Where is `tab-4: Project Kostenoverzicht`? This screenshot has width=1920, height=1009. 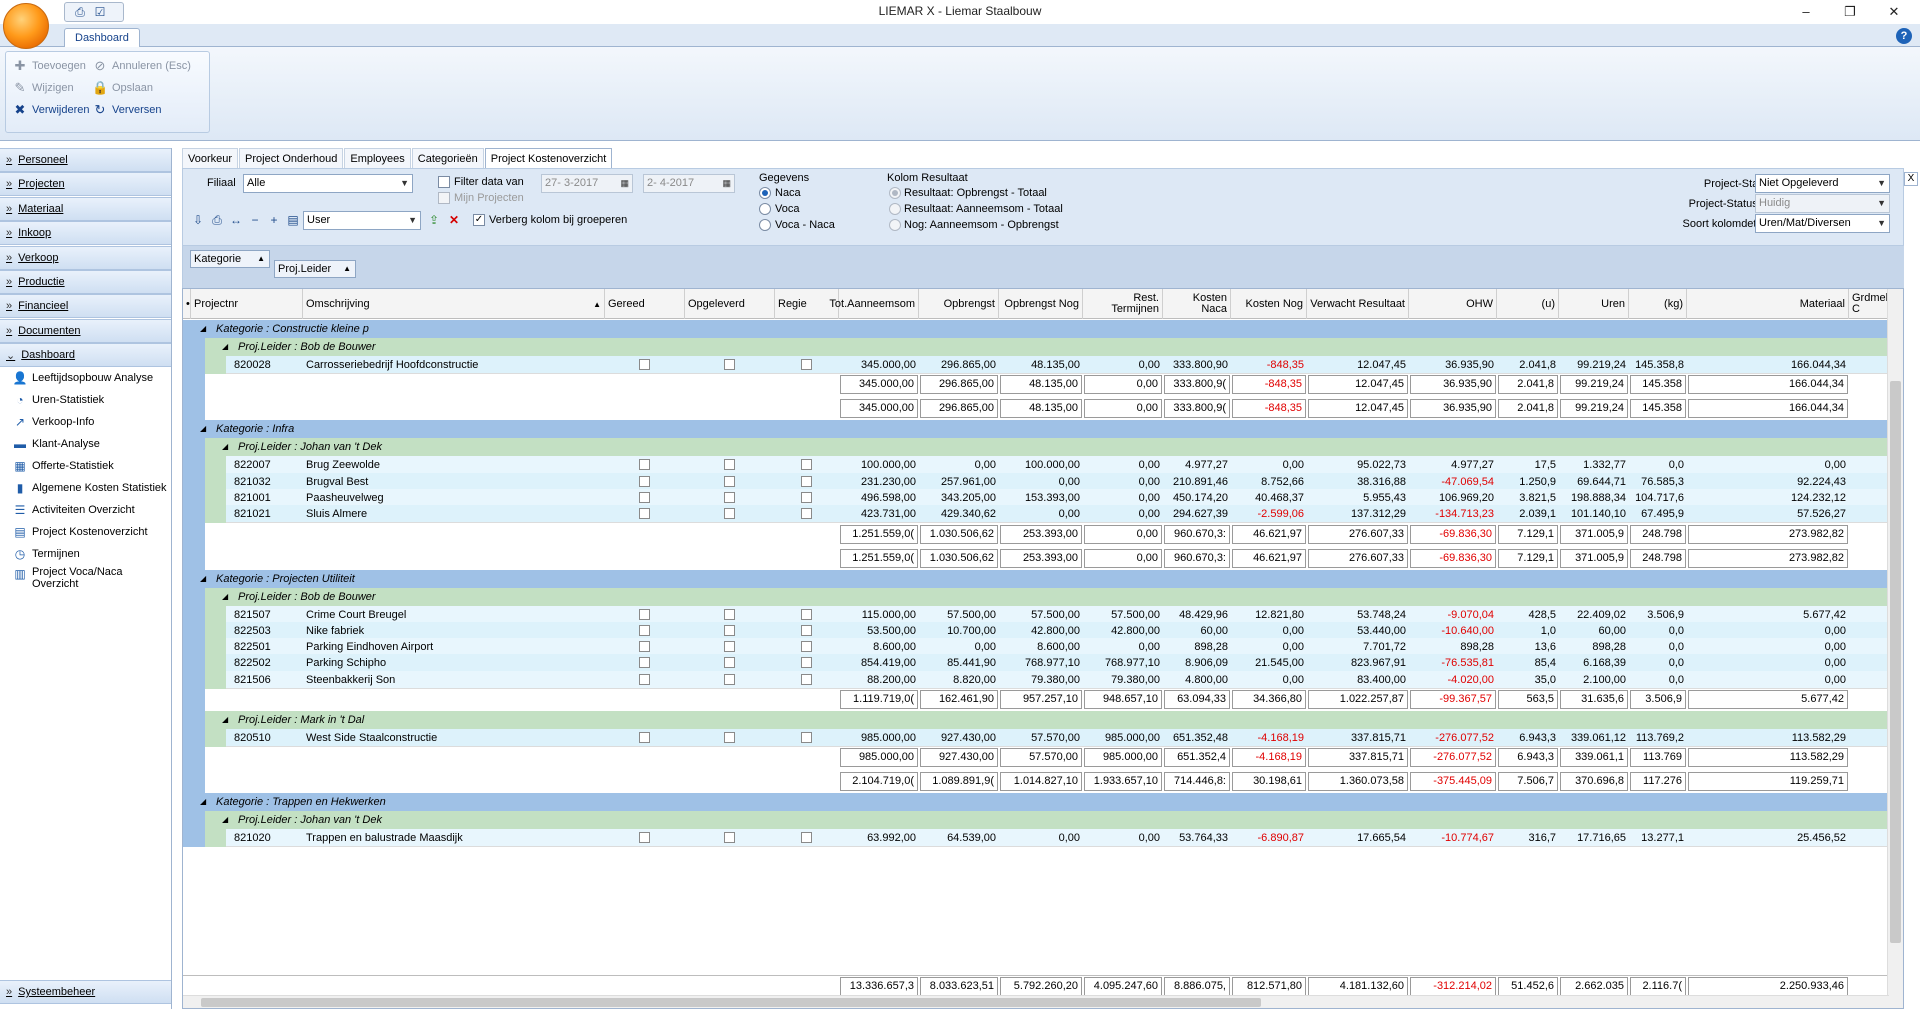
tab-4: Project Kostenoverzicht is located at coordinates (548, 158).